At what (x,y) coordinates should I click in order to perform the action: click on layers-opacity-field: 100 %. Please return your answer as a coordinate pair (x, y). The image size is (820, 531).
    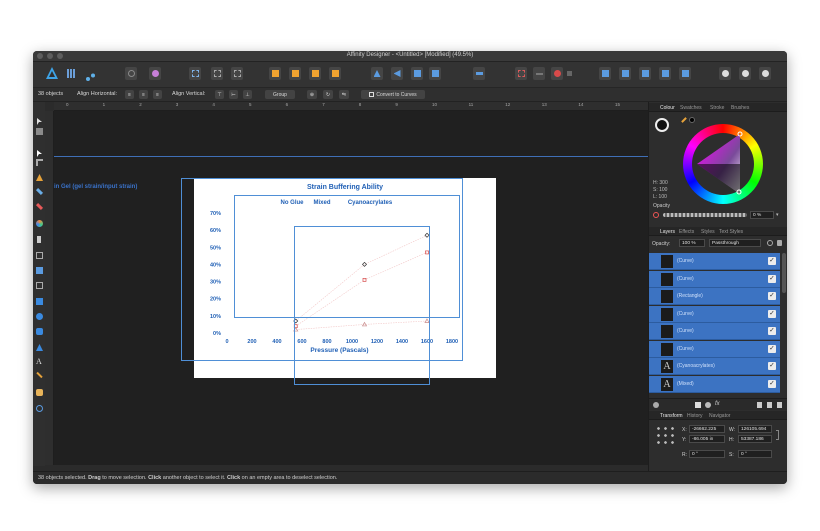
    Looking at the image, I should click on (692, 243).